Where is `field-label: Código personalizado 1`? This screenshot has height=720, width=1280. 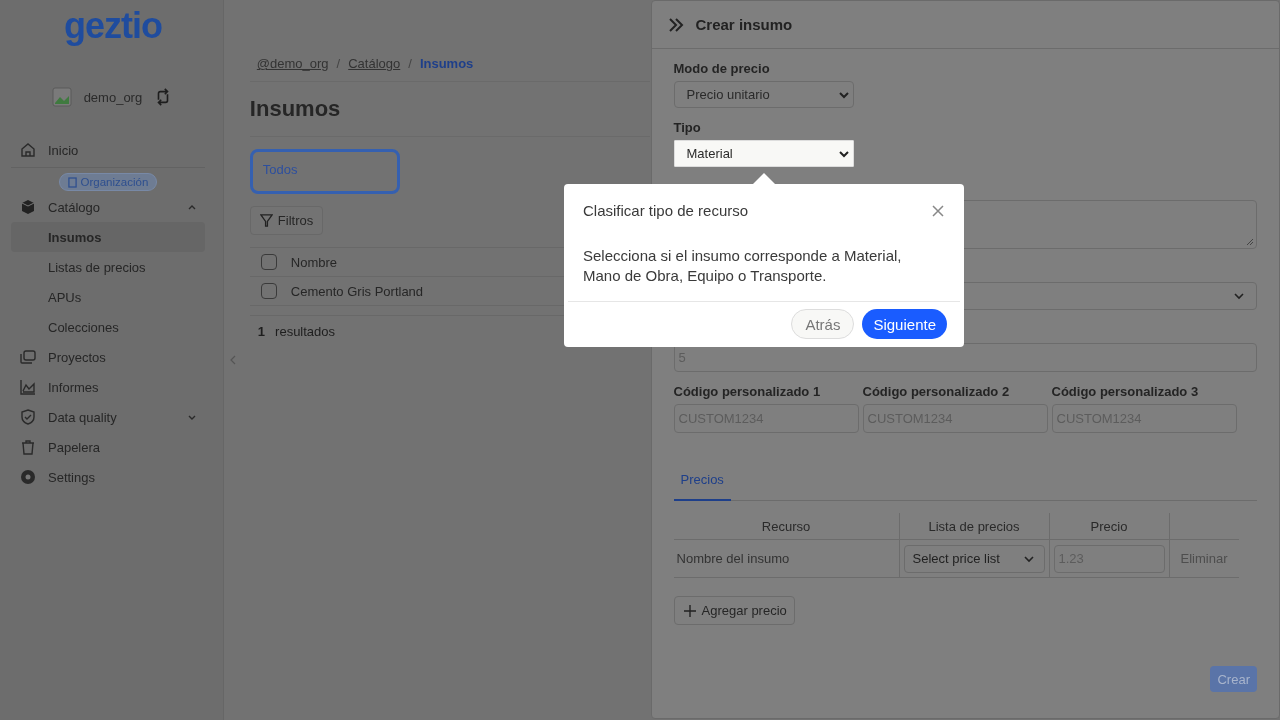
field-label: Código personalizado 1 is located at coordinates (747, 391).